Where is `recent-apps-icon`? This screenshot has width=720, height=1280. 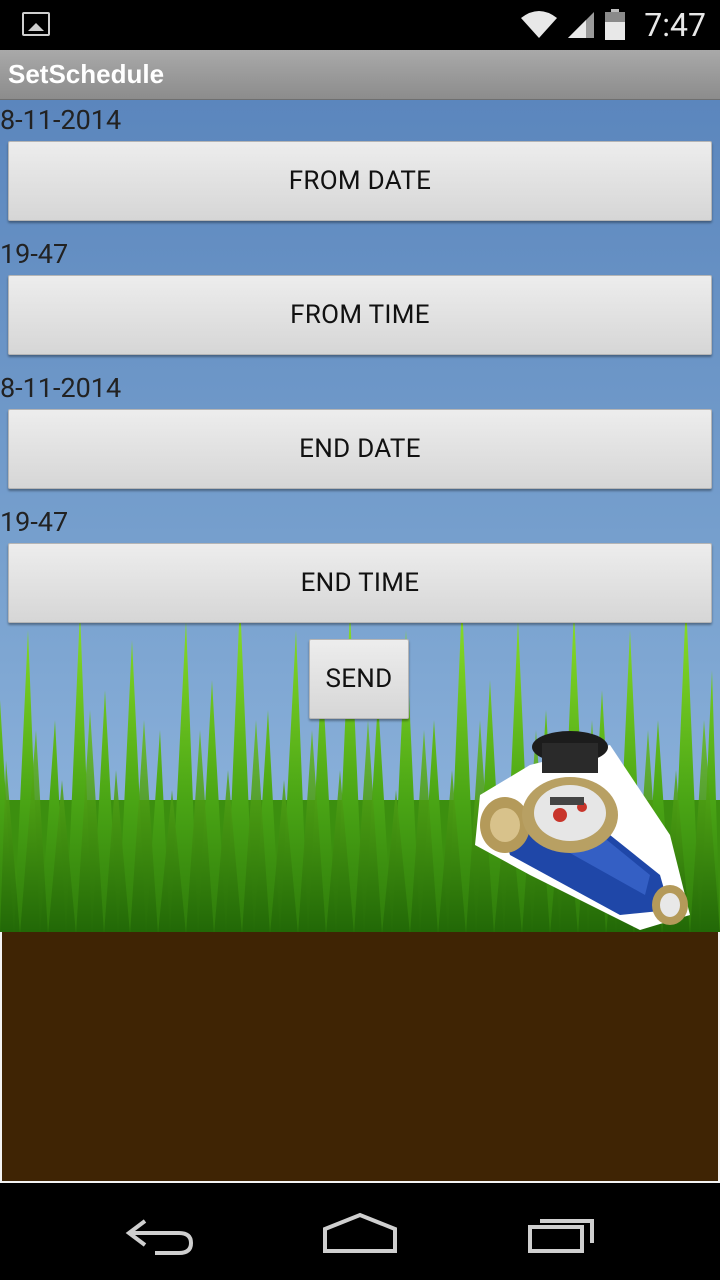 recent-apps-icon is located at coordinates (563, 1233).